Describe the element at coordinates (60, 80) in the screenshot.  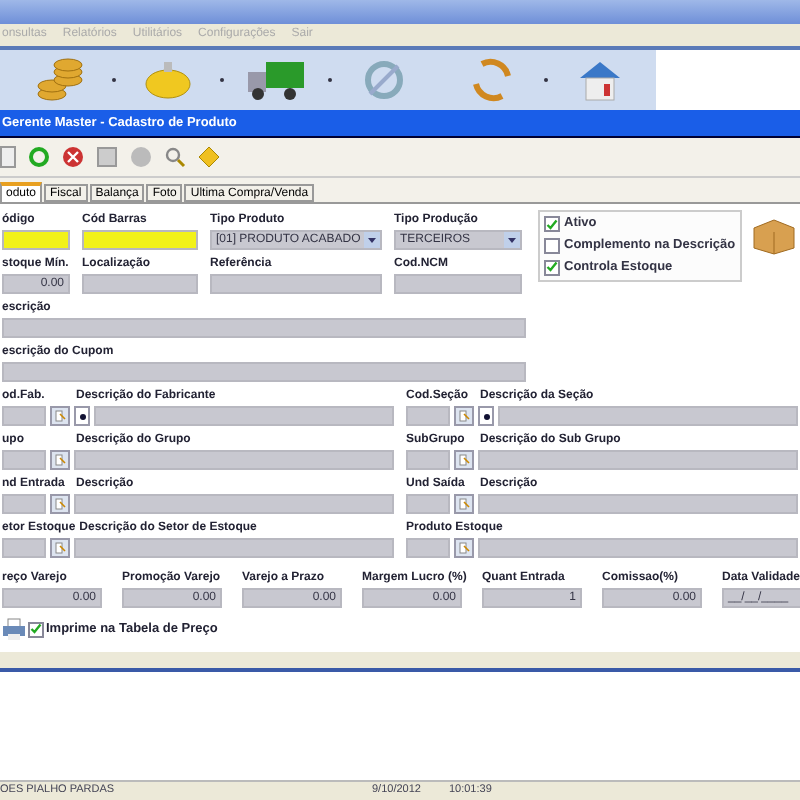
I see `coins-icon` at that location.